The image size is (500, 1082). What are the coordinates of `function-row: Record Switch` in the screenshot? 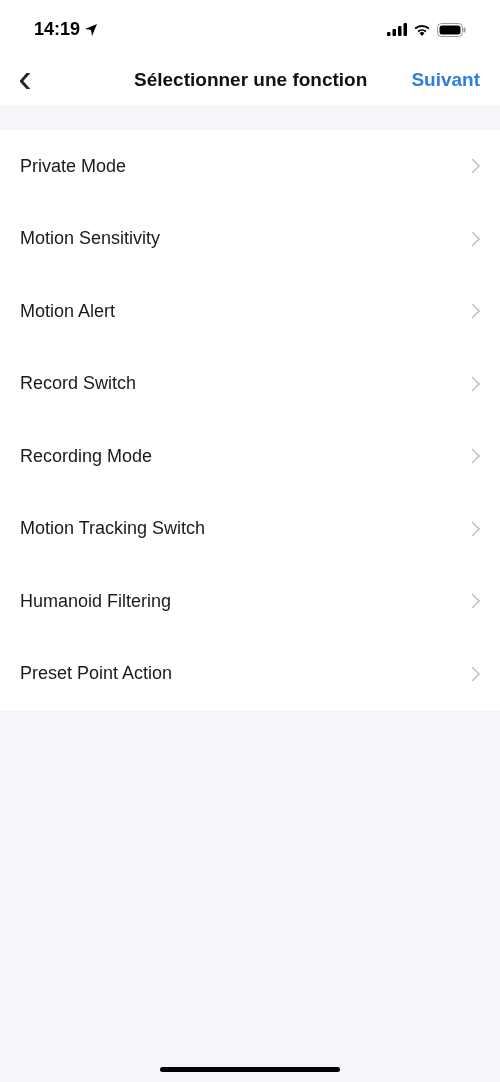 It's located at (250, 383).